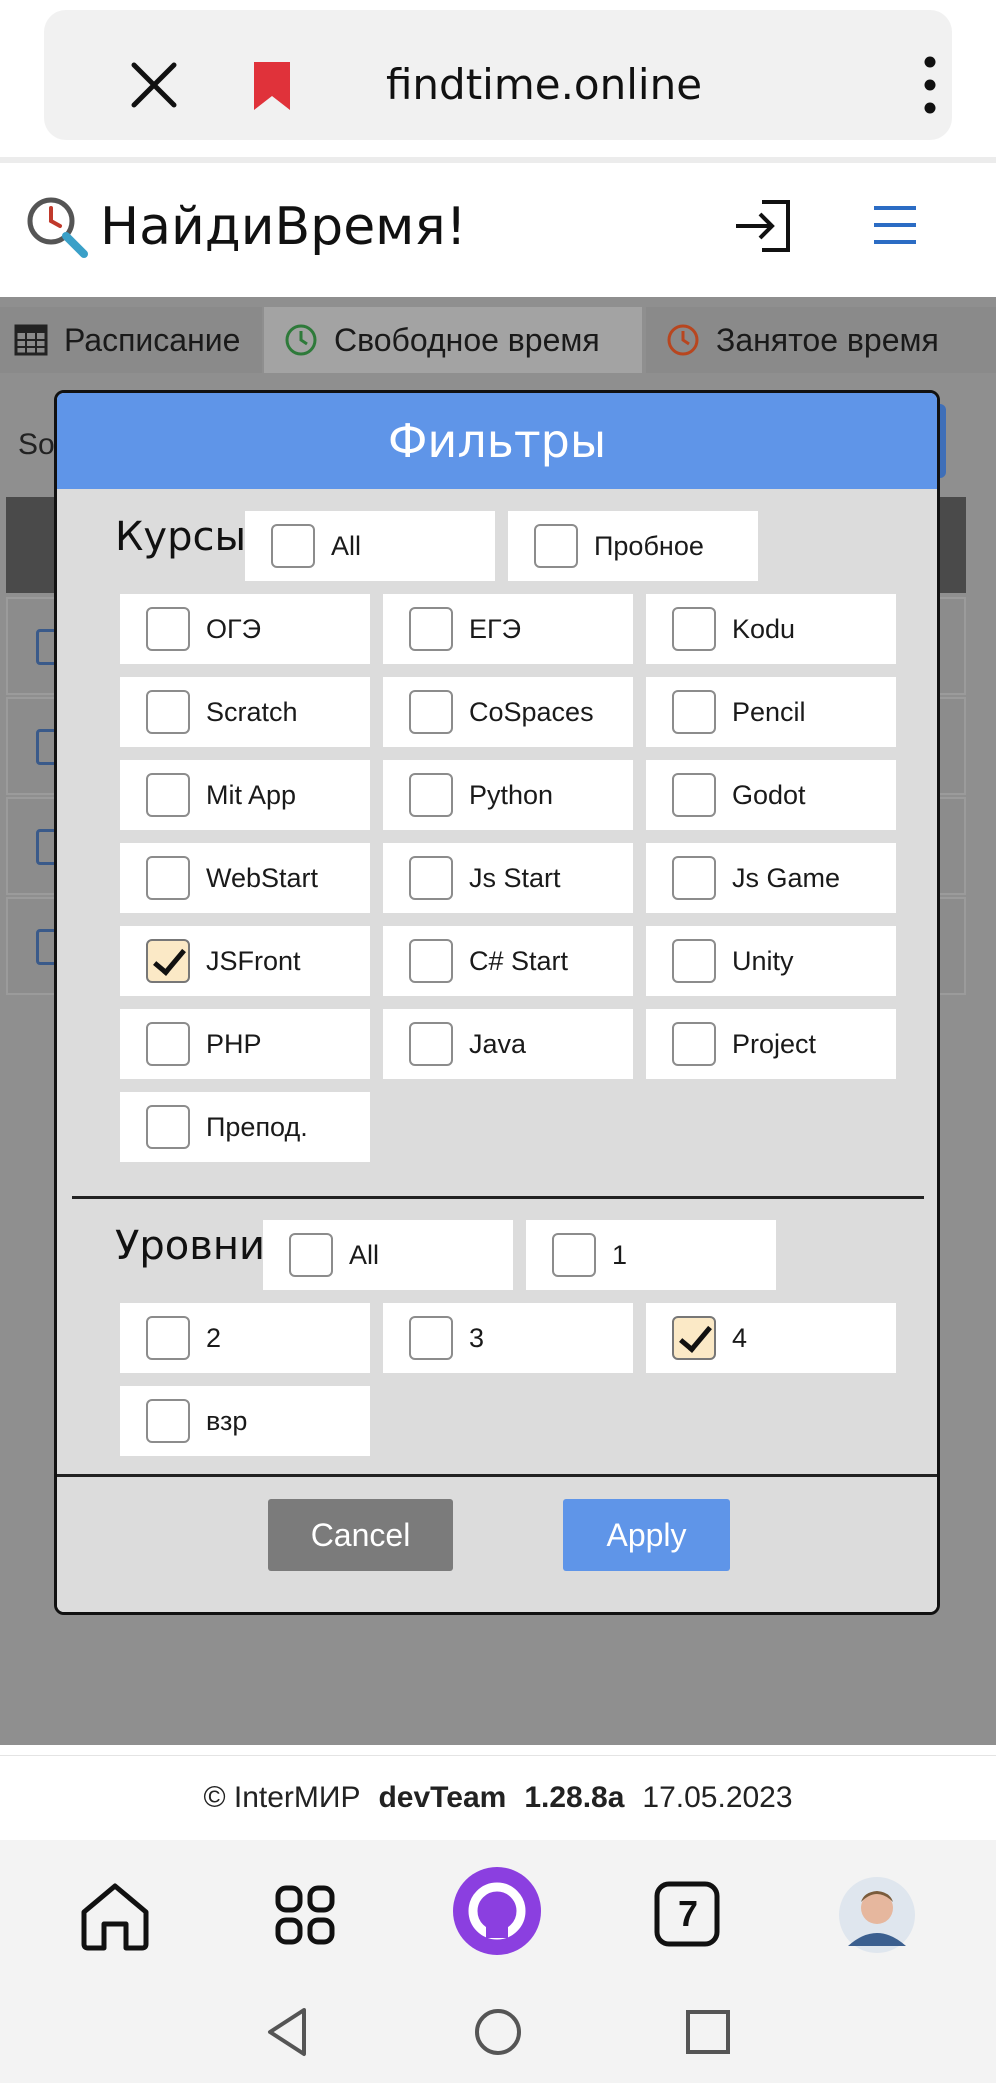 The height and width of the screenshot is (2083, 996). I want to click on filter-option-label: ОГЭ, so click(234, 628).